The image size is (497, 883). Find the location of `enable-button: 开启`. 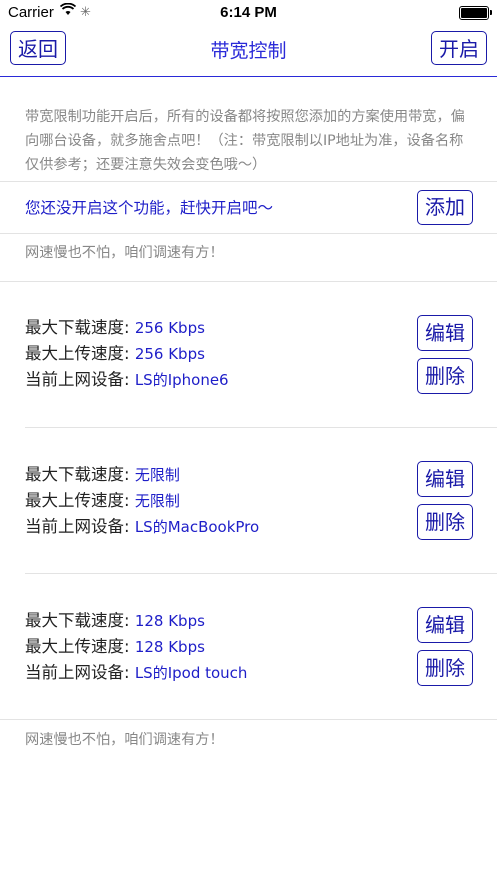

enable-button: 开启 is located at coordinates (459, 48).